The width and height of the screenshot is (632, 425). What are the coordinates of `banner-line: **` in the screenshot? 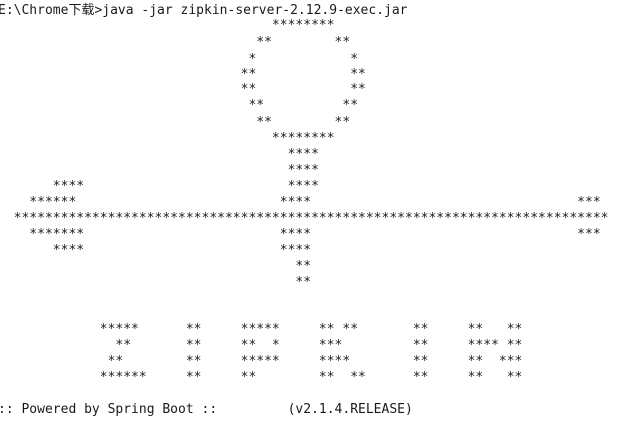 It's located at (156, 282).